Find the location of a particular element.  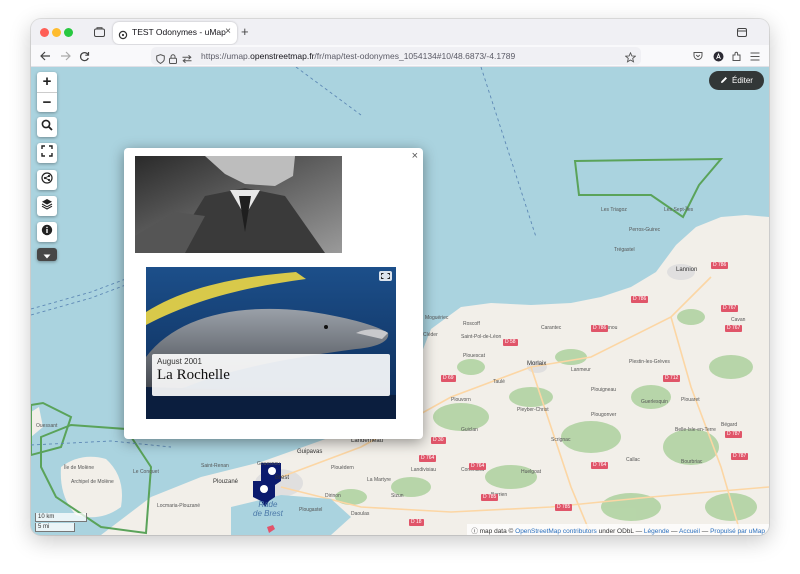

more-controls-button is located at coordinates (47, 254).